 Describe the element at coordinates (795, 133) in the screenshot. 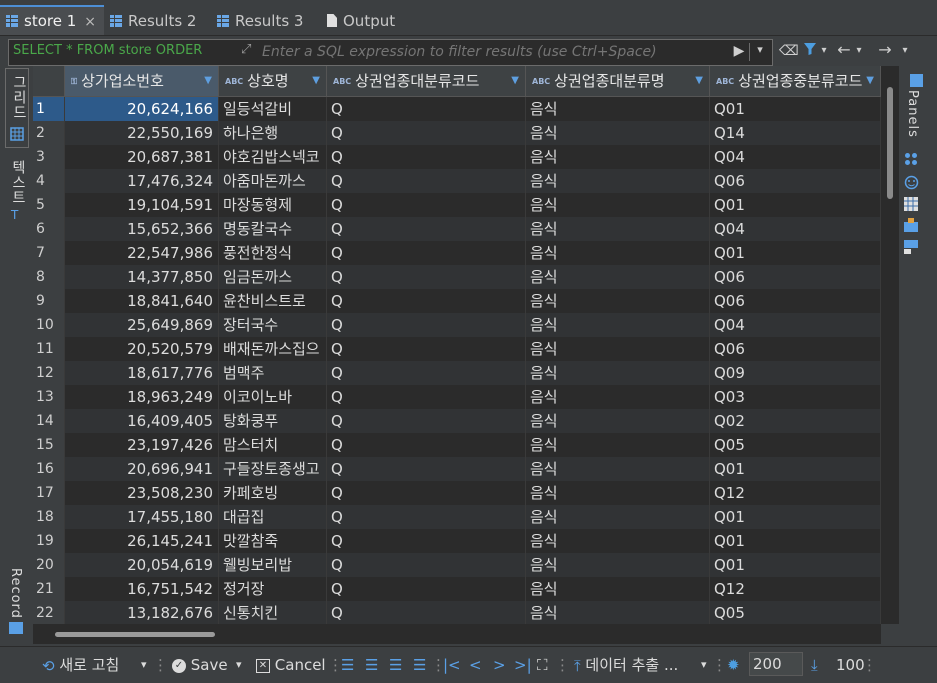

I see `table-cell: Q14` at that location.